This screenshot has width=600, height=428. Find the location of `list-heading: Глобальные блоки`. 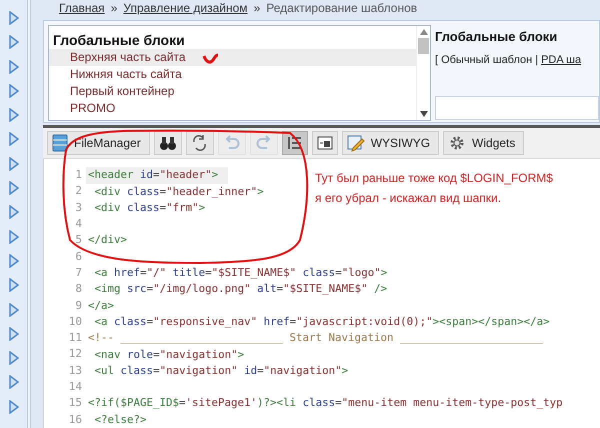

list-heading: Глобальные блоки is located at coordinates (119, 39).